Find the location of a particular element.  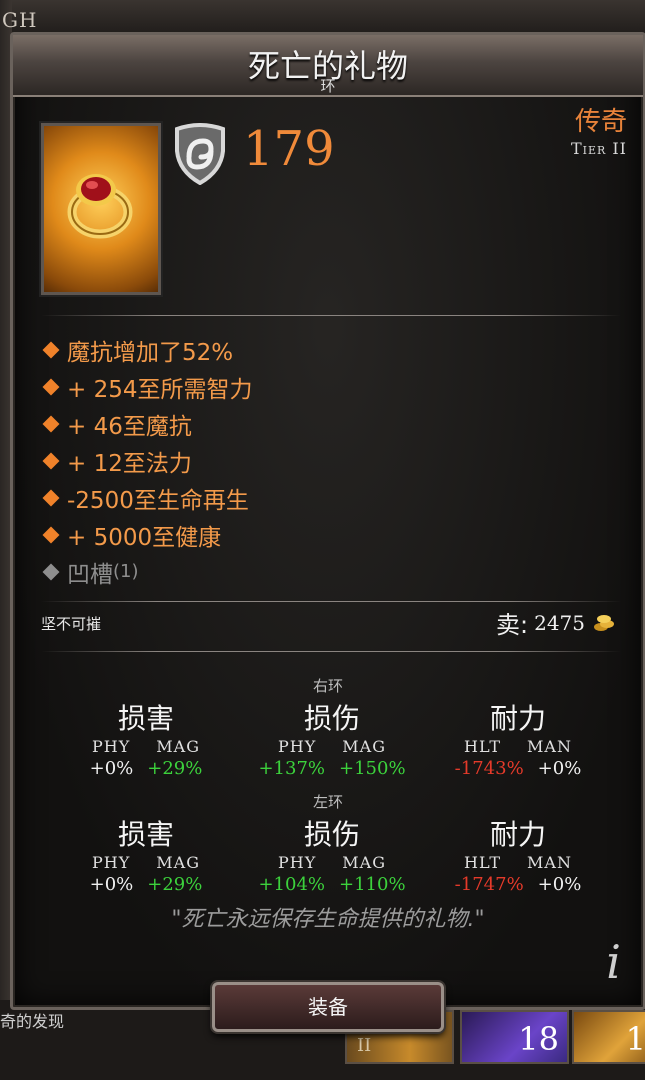

stat-line: + 254至所需智力 is located at coordinates (146, 386).